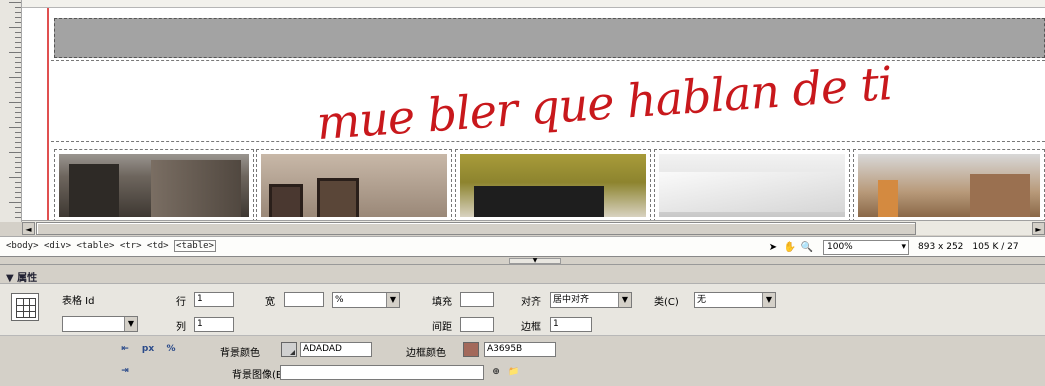 Image resolution: width=1045 pixels, height=386 pixels. Describe the element at coordinates (289, 349) in the screenshot. I see `bgcolor-swatch` at that location.